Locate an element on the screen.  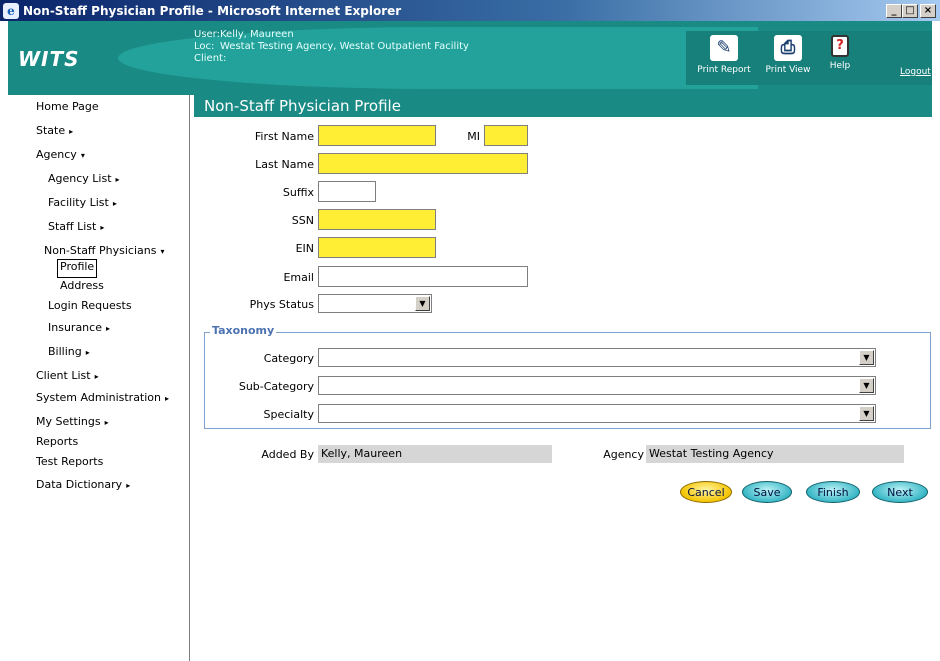
print-report-button: ✎ Print Report is located at coordinates (724, 55).